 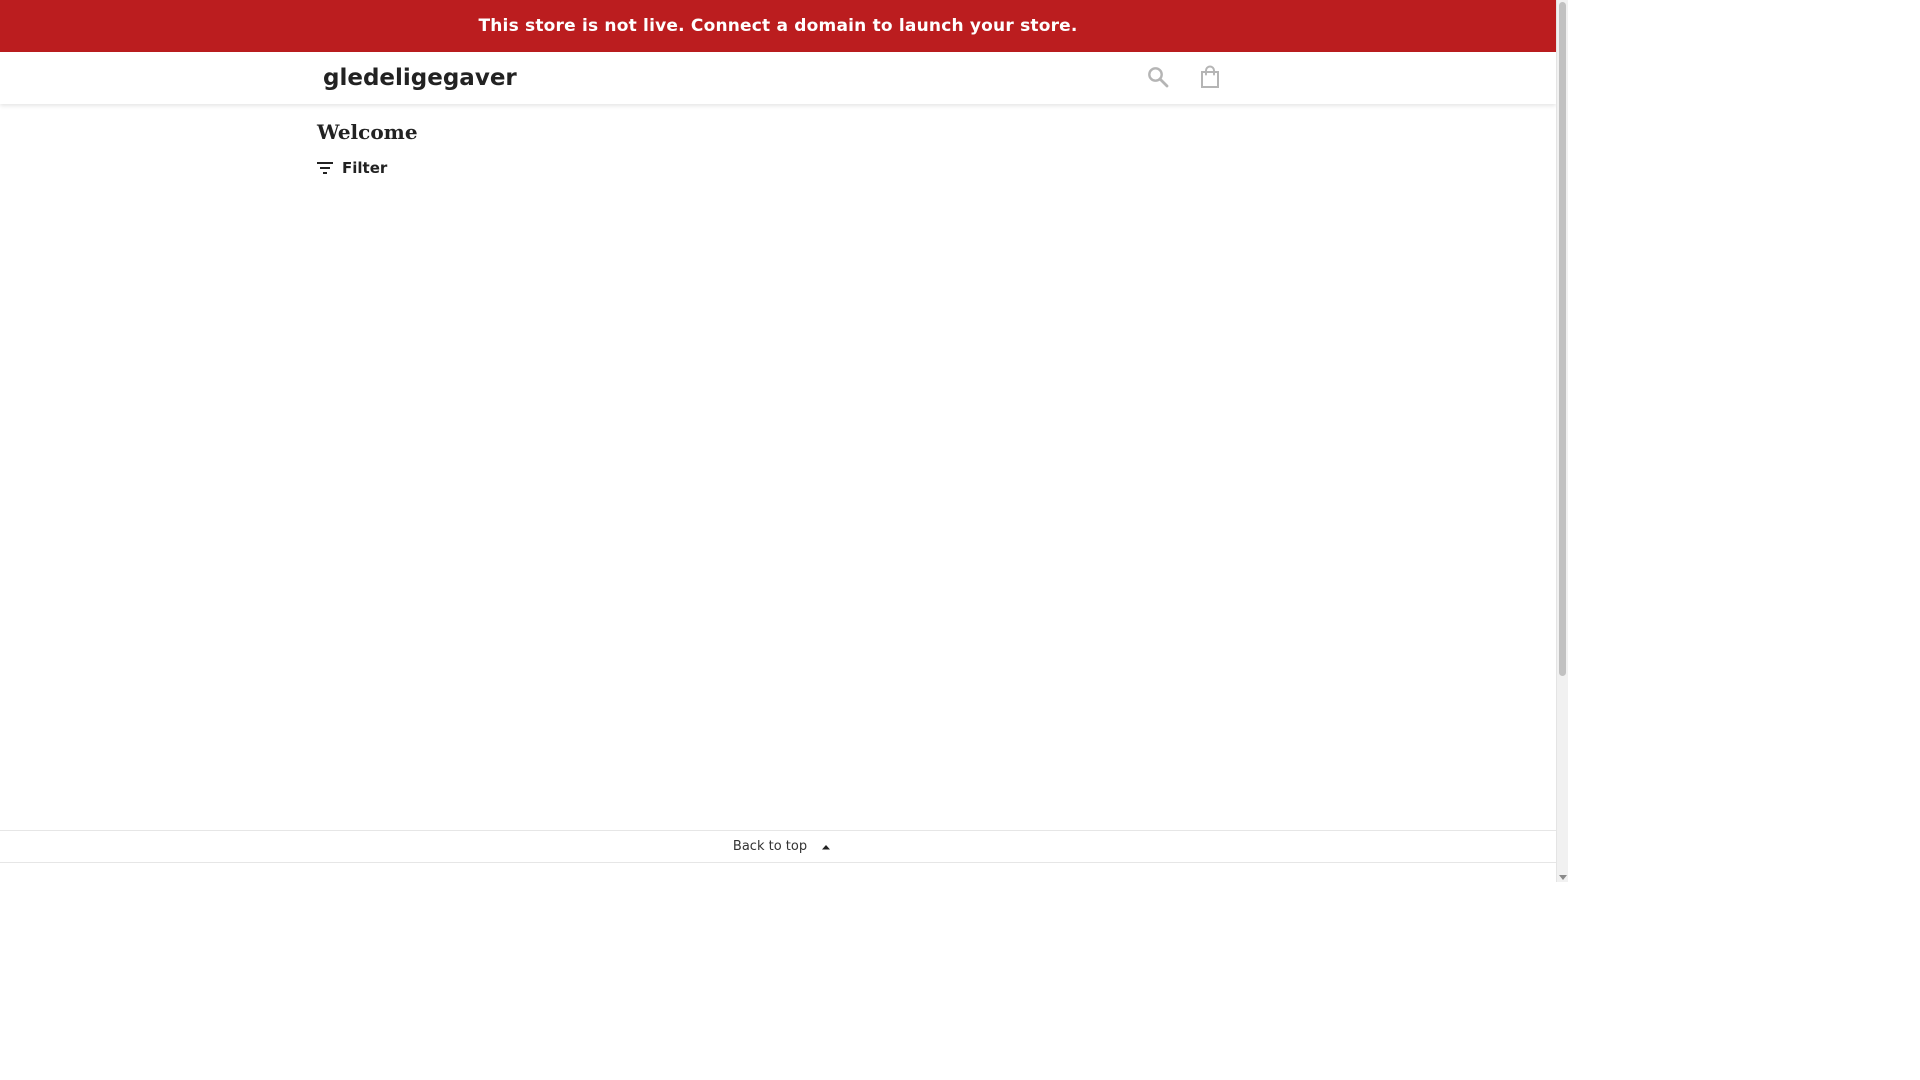 I want to click on footer-bar: Back to top, so click(x=778, y=846).